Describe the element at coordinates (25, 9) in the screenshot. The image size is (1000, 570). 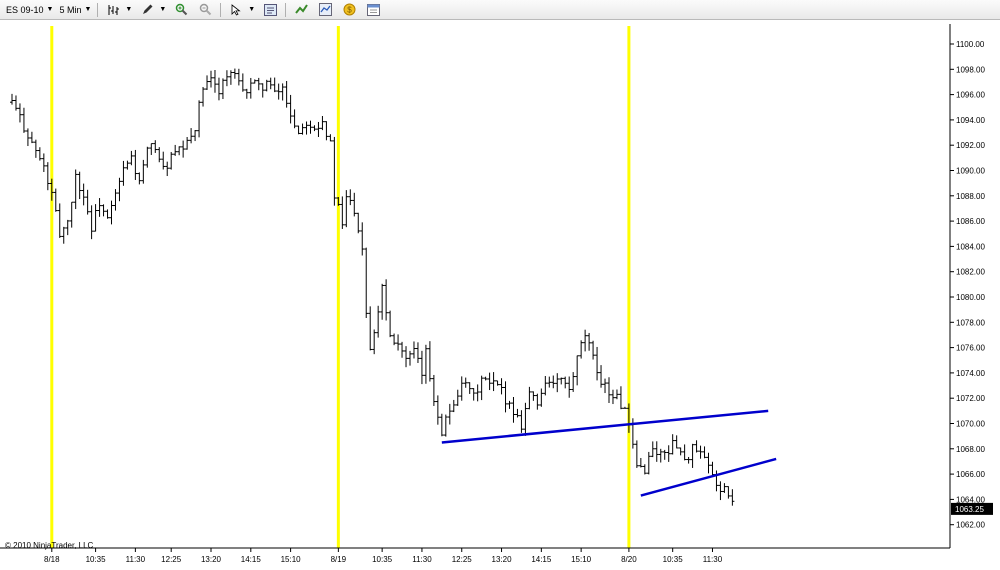
I see `instrument-label: ES 09-10` at that location.